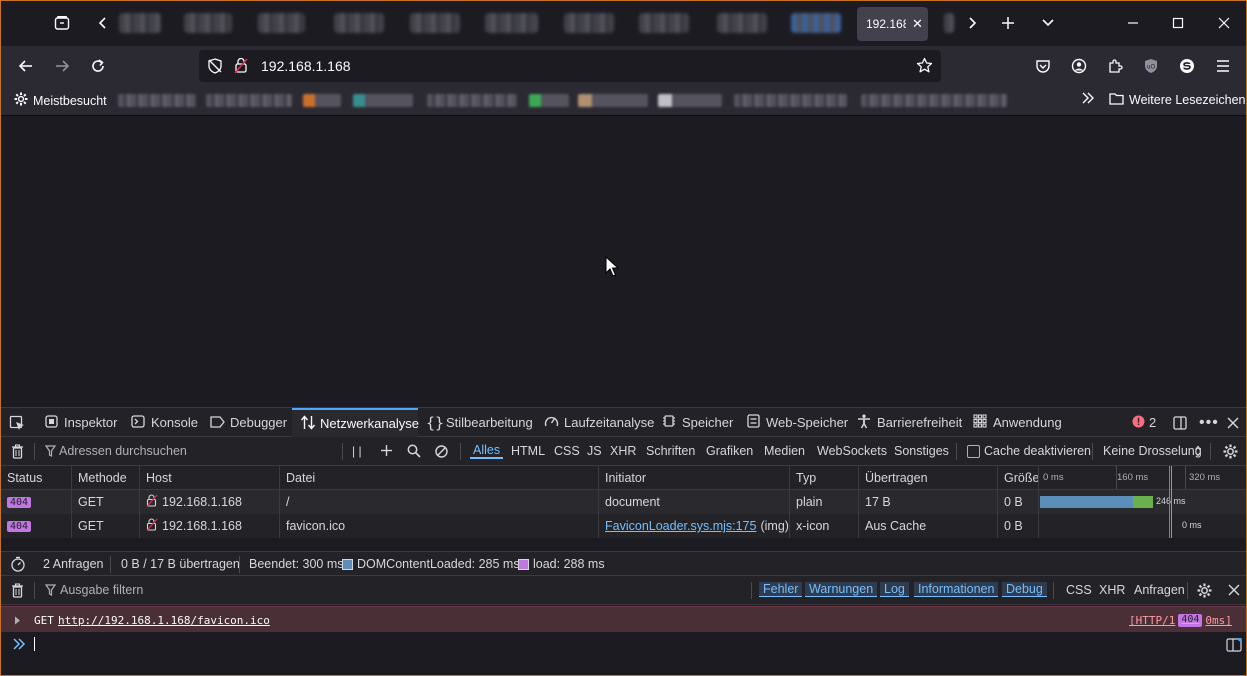  Describe the element at coordinates (101, 590) in the screenshot. I see `console-filter-input: Ausgabe filtern` at that location.